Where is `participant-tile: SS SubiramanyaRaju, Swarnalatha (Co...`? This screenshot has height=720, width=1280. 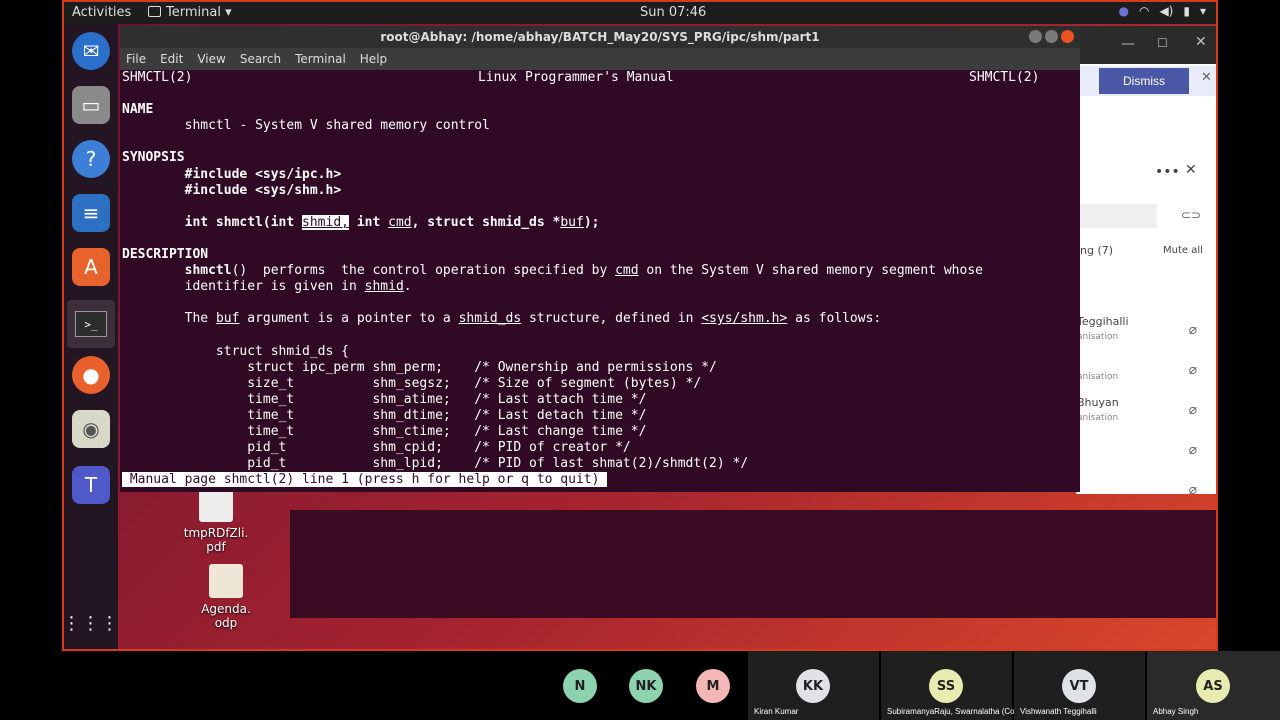 participant-tile: SS SubiramanyaRaju, Swarnalatha (Co... is located at coordinates (951, 685).